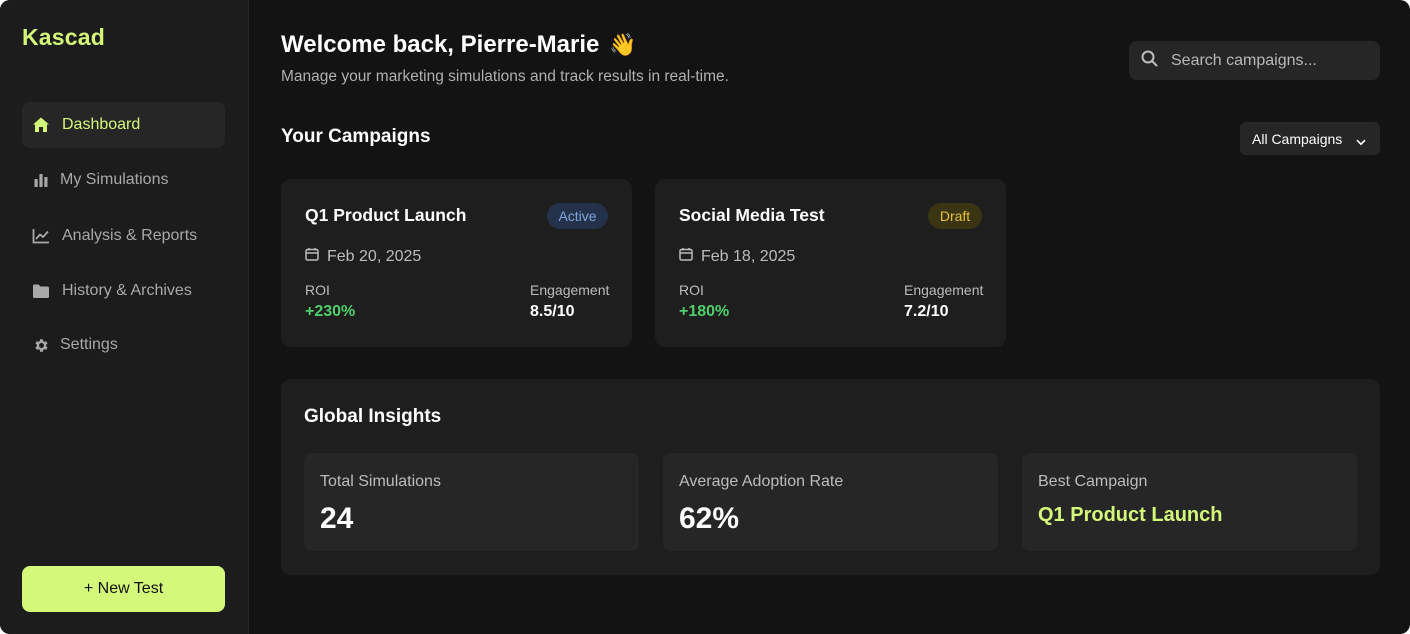  What do you see at coordinates (761, 481) in the screenshot?
I see `stat-label: Average Adoption Rate` at bounding box center [761, 481].